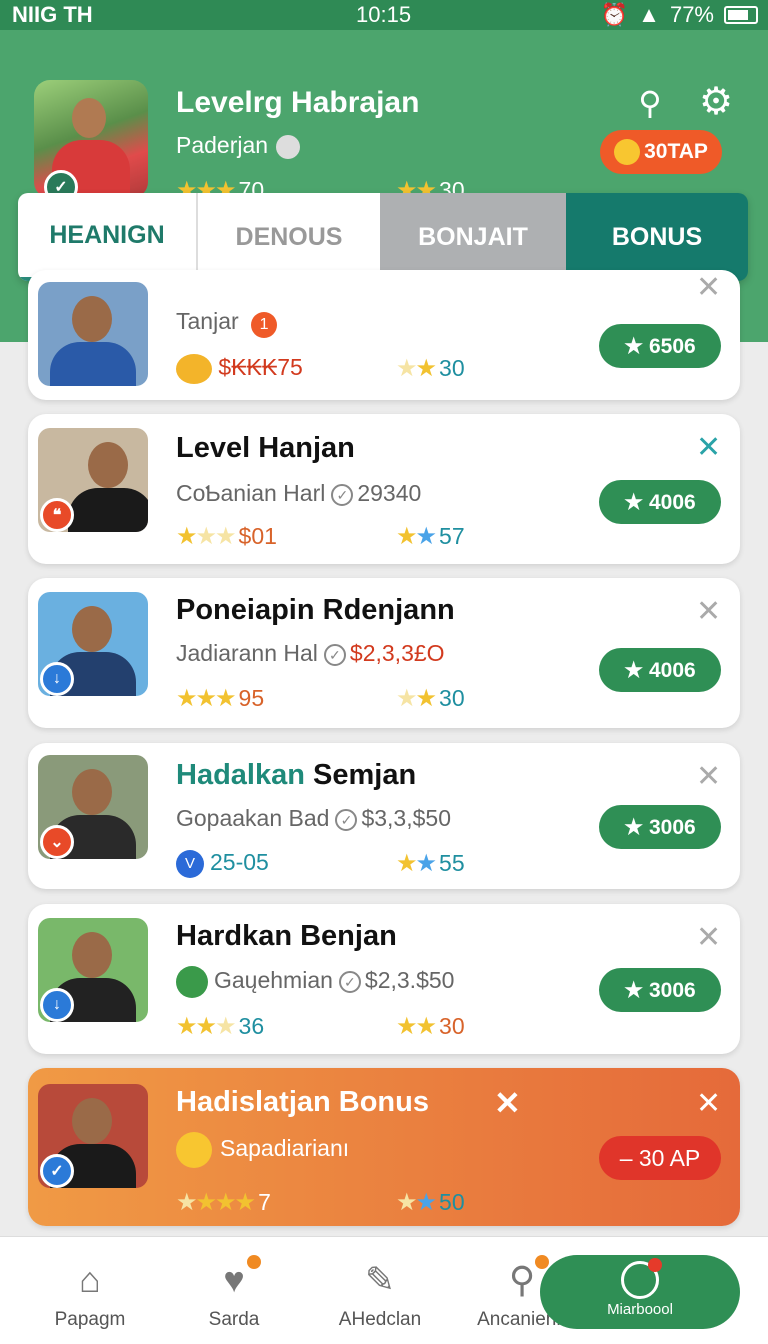  I want to click on item-left-value: ★★★ 95, so click(220, 698).